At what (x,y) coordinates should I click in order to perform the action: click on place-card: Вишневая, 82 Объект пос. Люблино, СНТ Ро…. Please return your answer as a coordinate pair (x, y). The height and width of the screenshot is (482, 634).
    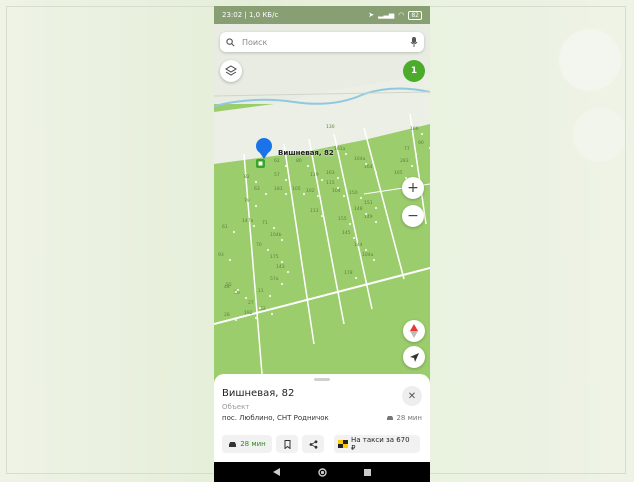
    Looking at the image, I should click on (322, 418).